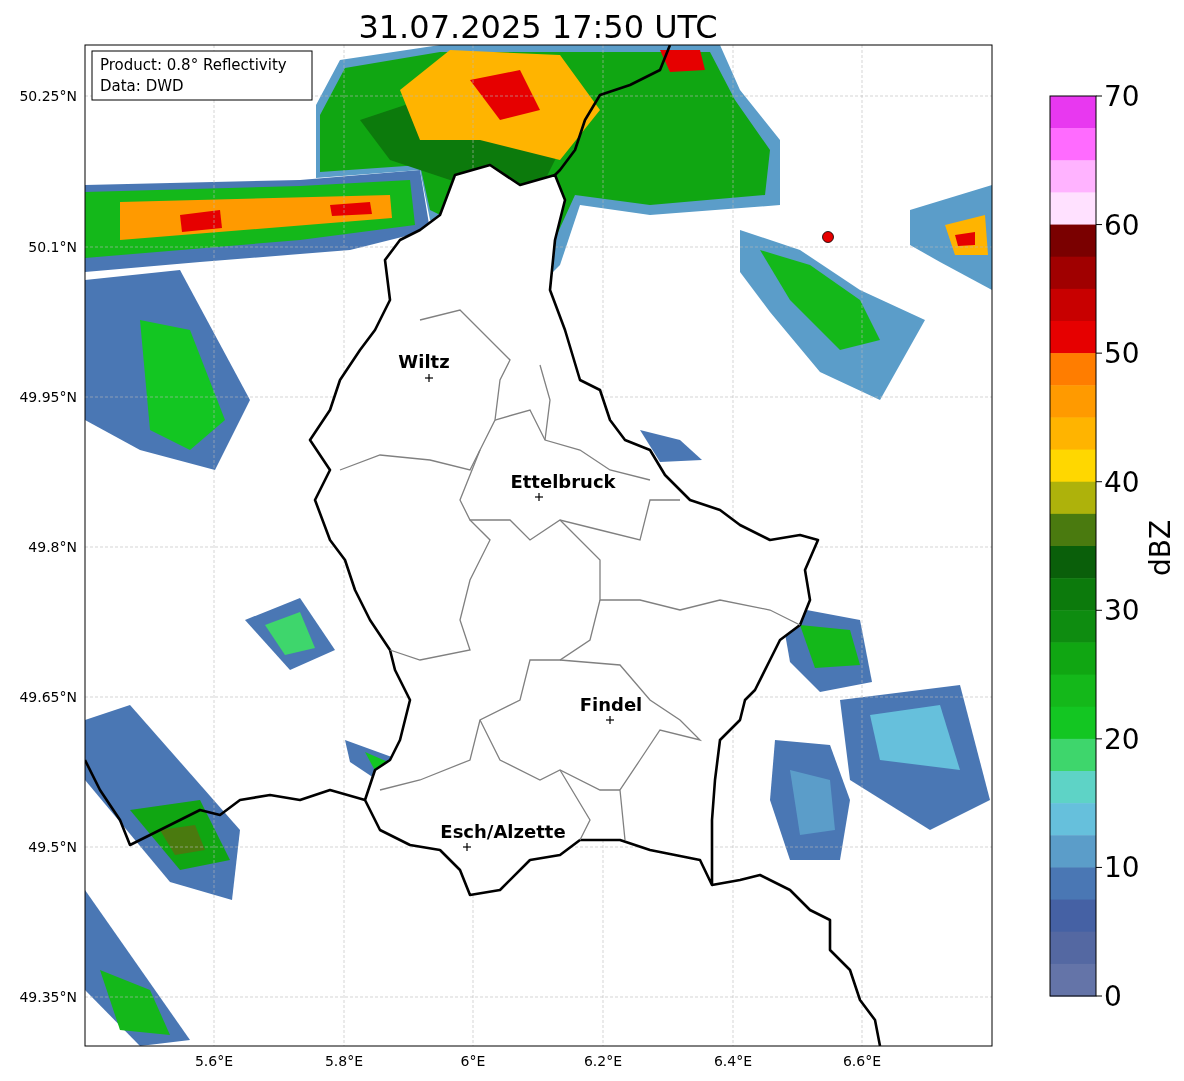 This screenshot has width=1184, height=1081. What do you see at coordinates (828, 237) in the screenshot?
I see `location-marker-icon` at bounding box center [828, 237].